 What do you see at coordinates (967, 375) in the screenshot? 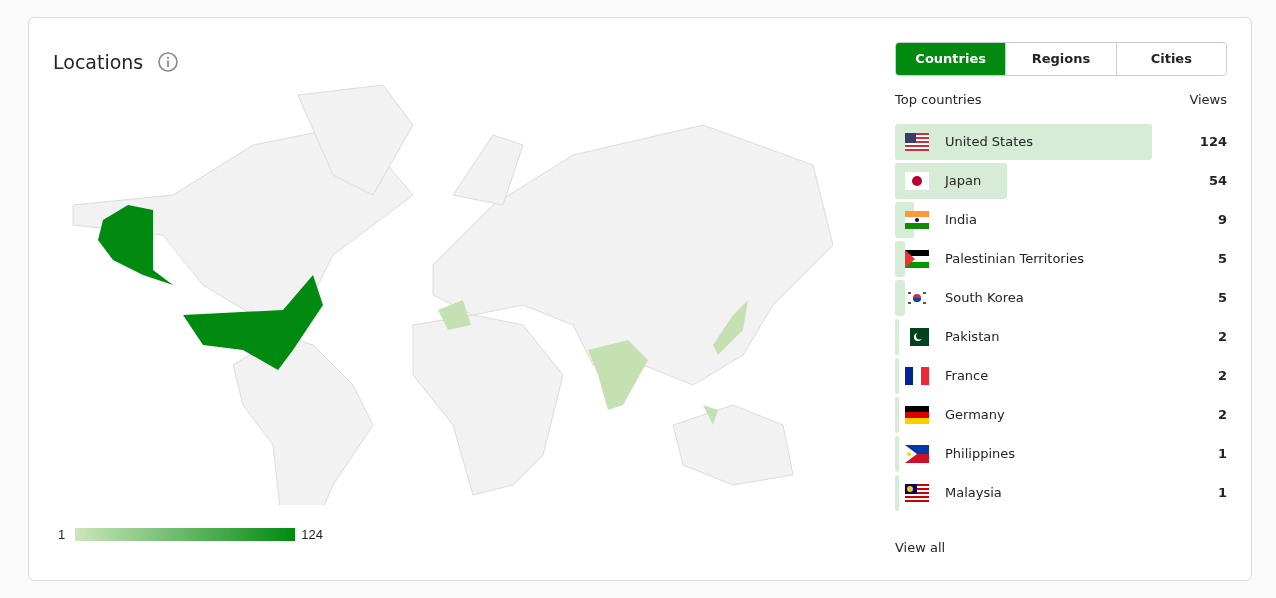
I see `country-name: France` at bounding box center [967, 375].